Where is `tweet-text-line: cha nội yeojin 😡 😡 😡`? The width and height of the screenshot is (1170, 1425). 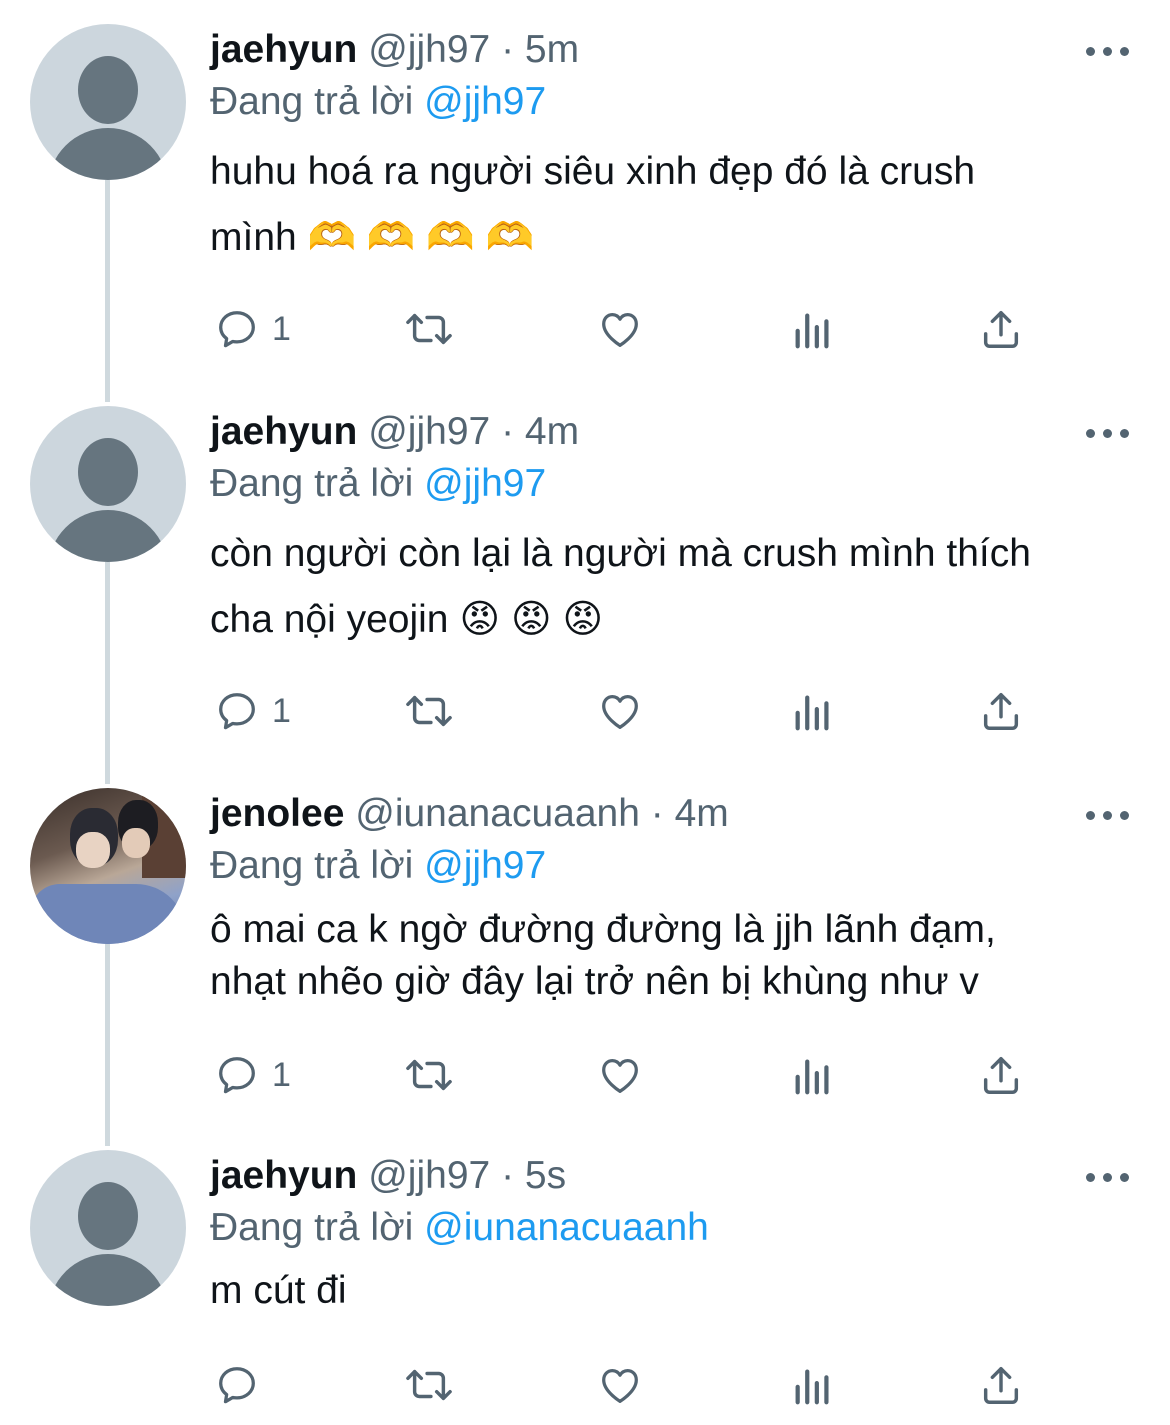 tweet-text-line: cha nội yeojin 😡 😡 😡 is located at coordinates (406, 619).